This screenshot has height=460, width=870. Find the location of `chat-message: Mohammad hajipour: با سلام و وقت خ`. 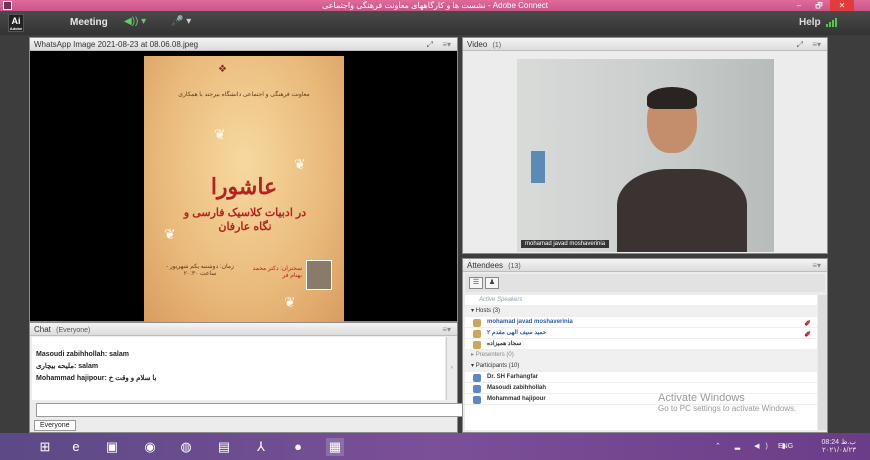

chat-message: Mohammad hajipour: با سلام و وقت خ is located at coordinates (96, 378).